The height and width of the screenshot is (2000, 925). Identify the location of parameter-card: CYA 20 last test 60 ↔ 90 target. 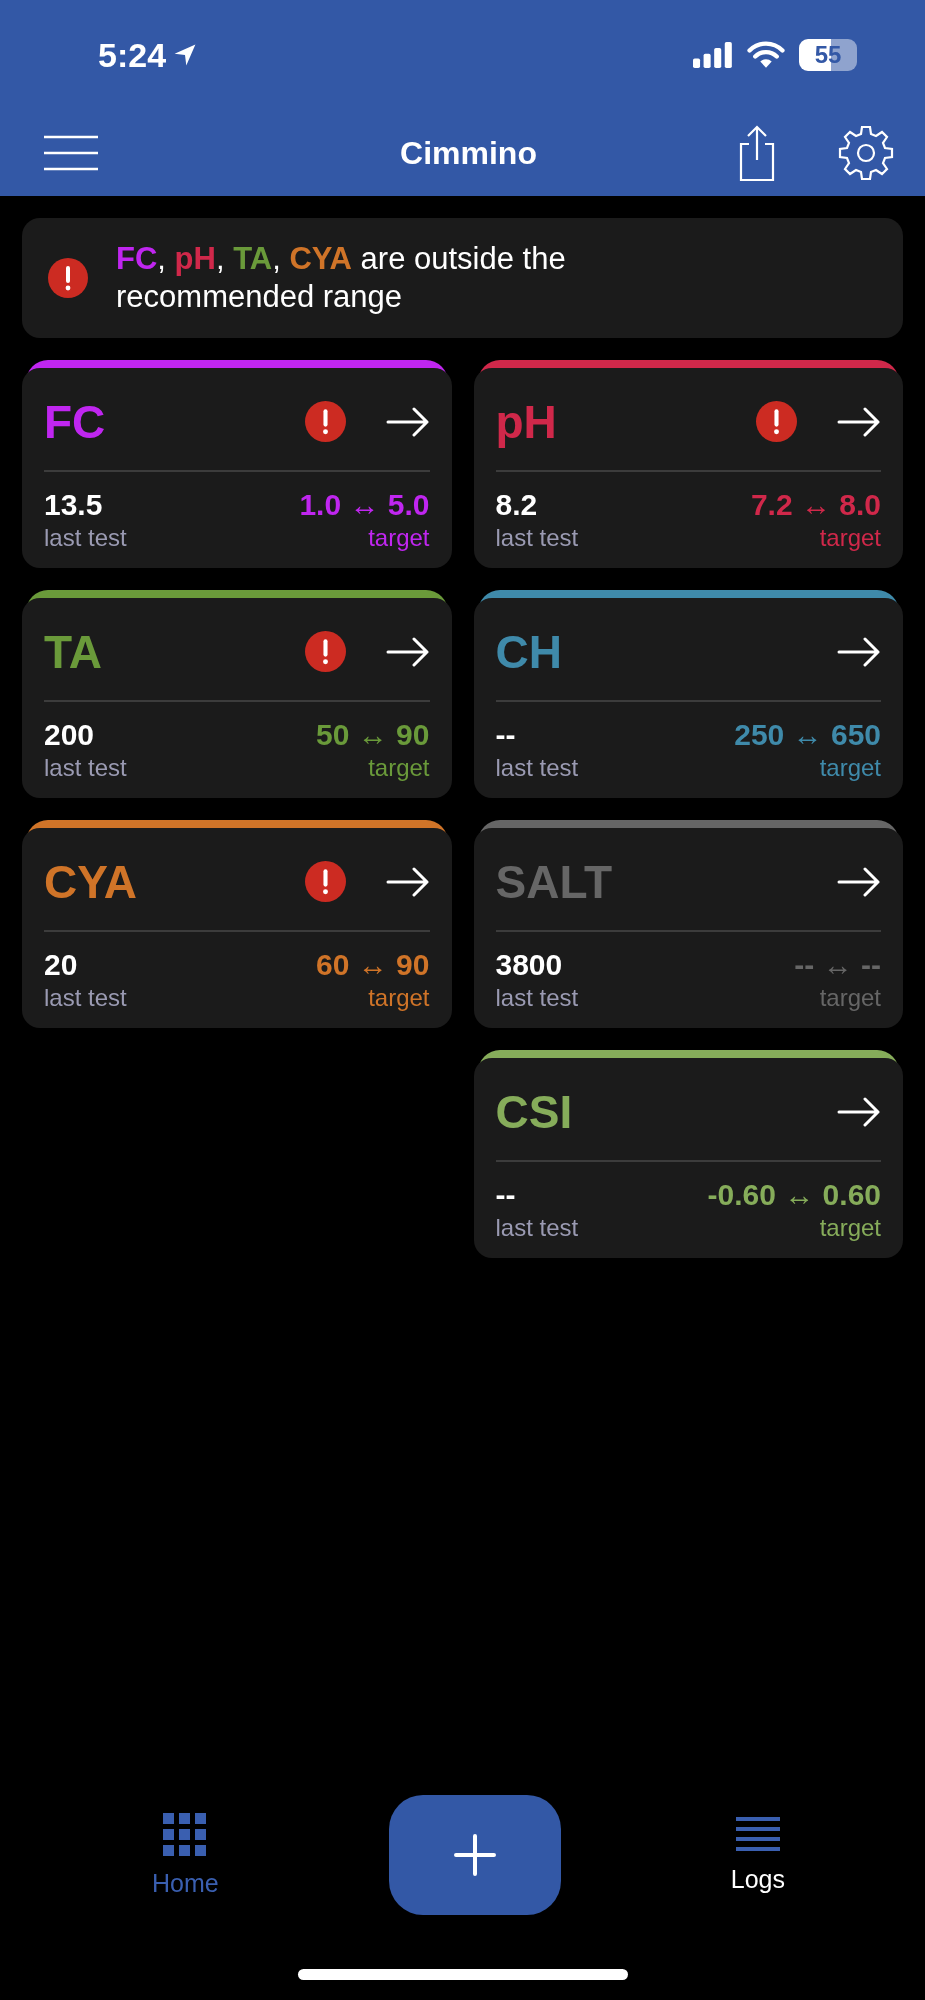
(237, 927).